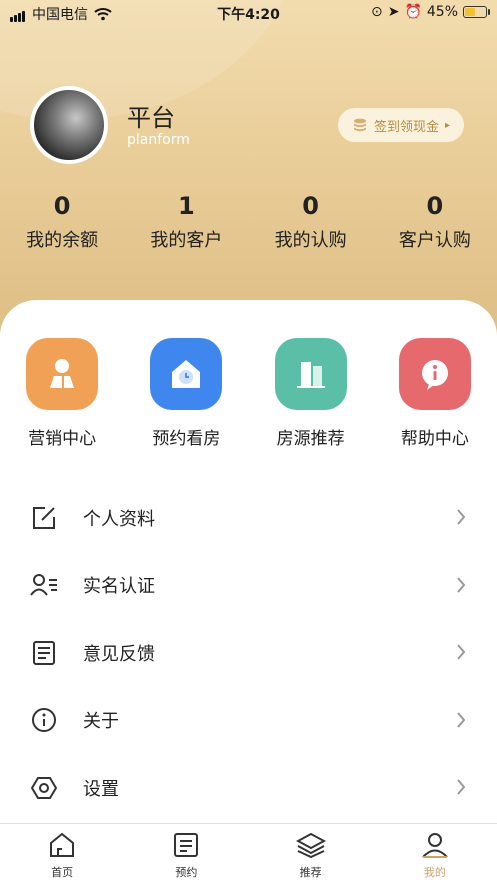  I want to click on stat-label: 我的客户, so click(186, 240).